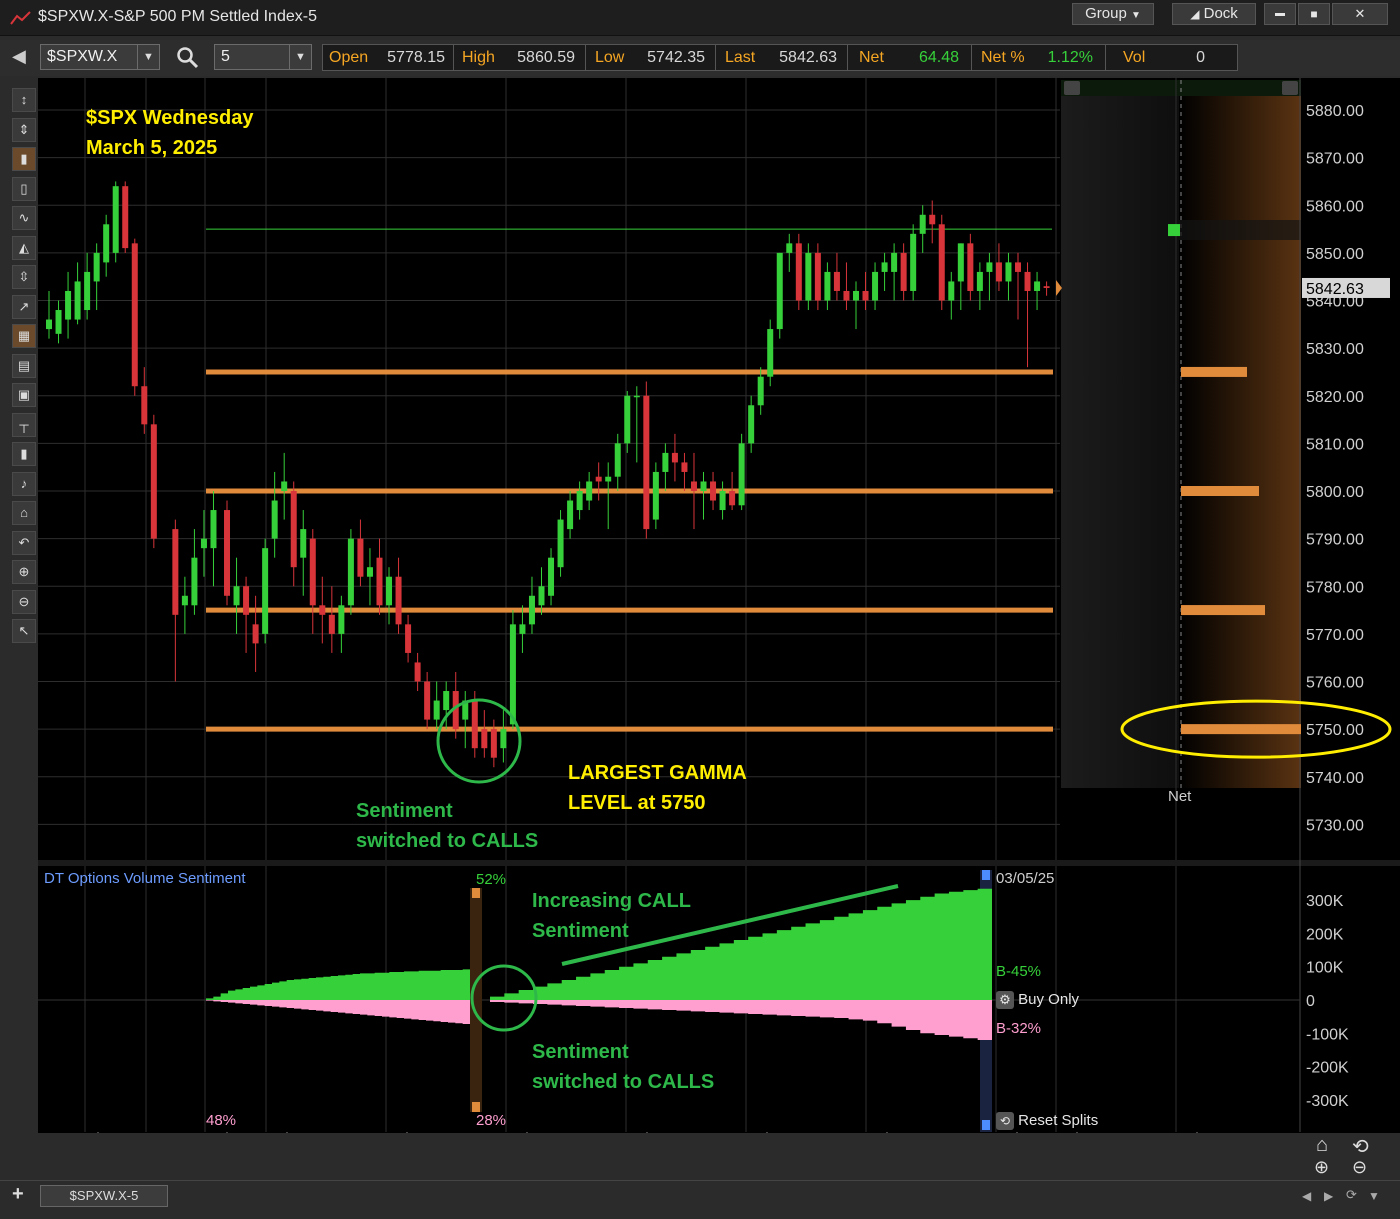 This screenshot has width=1400, height=1219. I want to click on buy-pct-label: B-45%, so click(1019, 971).